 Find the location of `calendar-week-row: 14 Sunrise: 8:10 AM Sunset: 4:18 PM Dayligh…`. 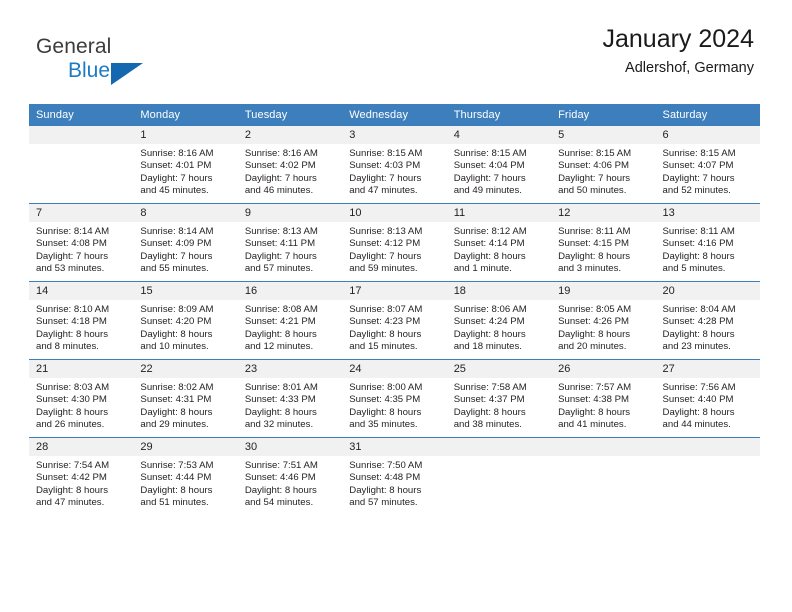

calendar-week-row: 14 Sunrise: 8:10 AM Sunset: 4:18 PM Dayligh… is located at coordinates (394, 320).